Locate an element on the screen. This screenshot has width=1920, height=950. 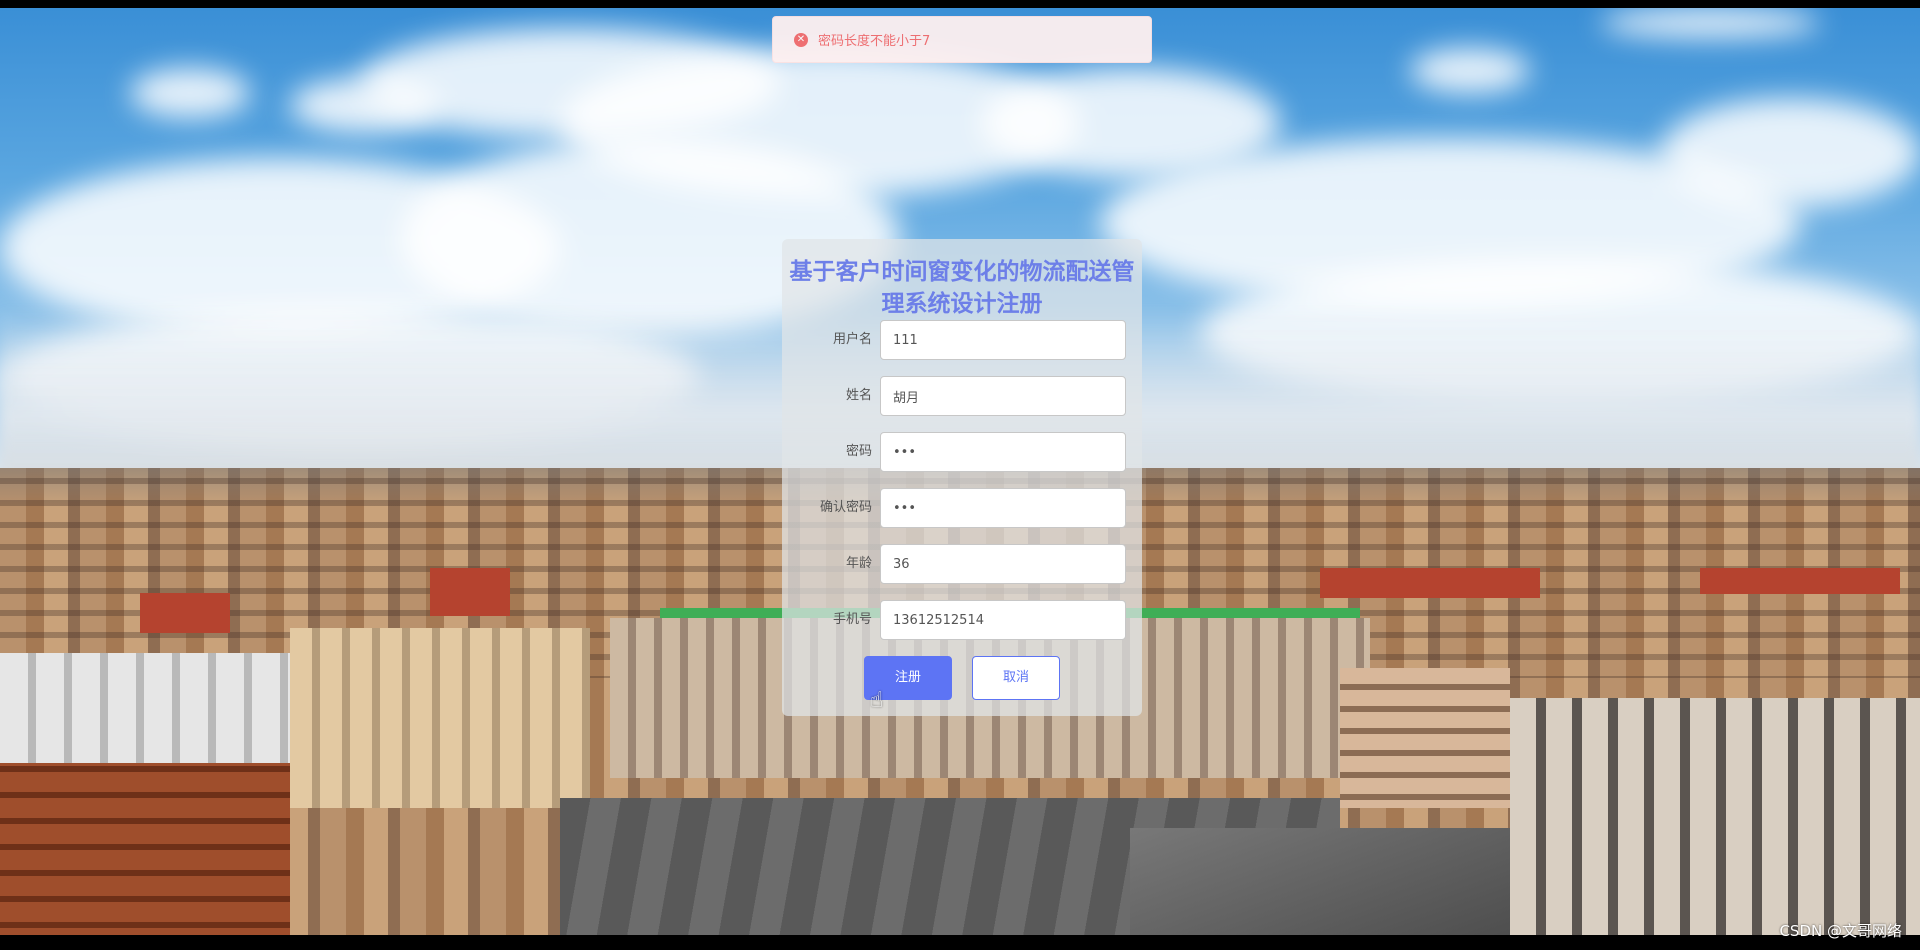
form-row-confirm-password: 确认密码 is located at coordinates (962, 508).